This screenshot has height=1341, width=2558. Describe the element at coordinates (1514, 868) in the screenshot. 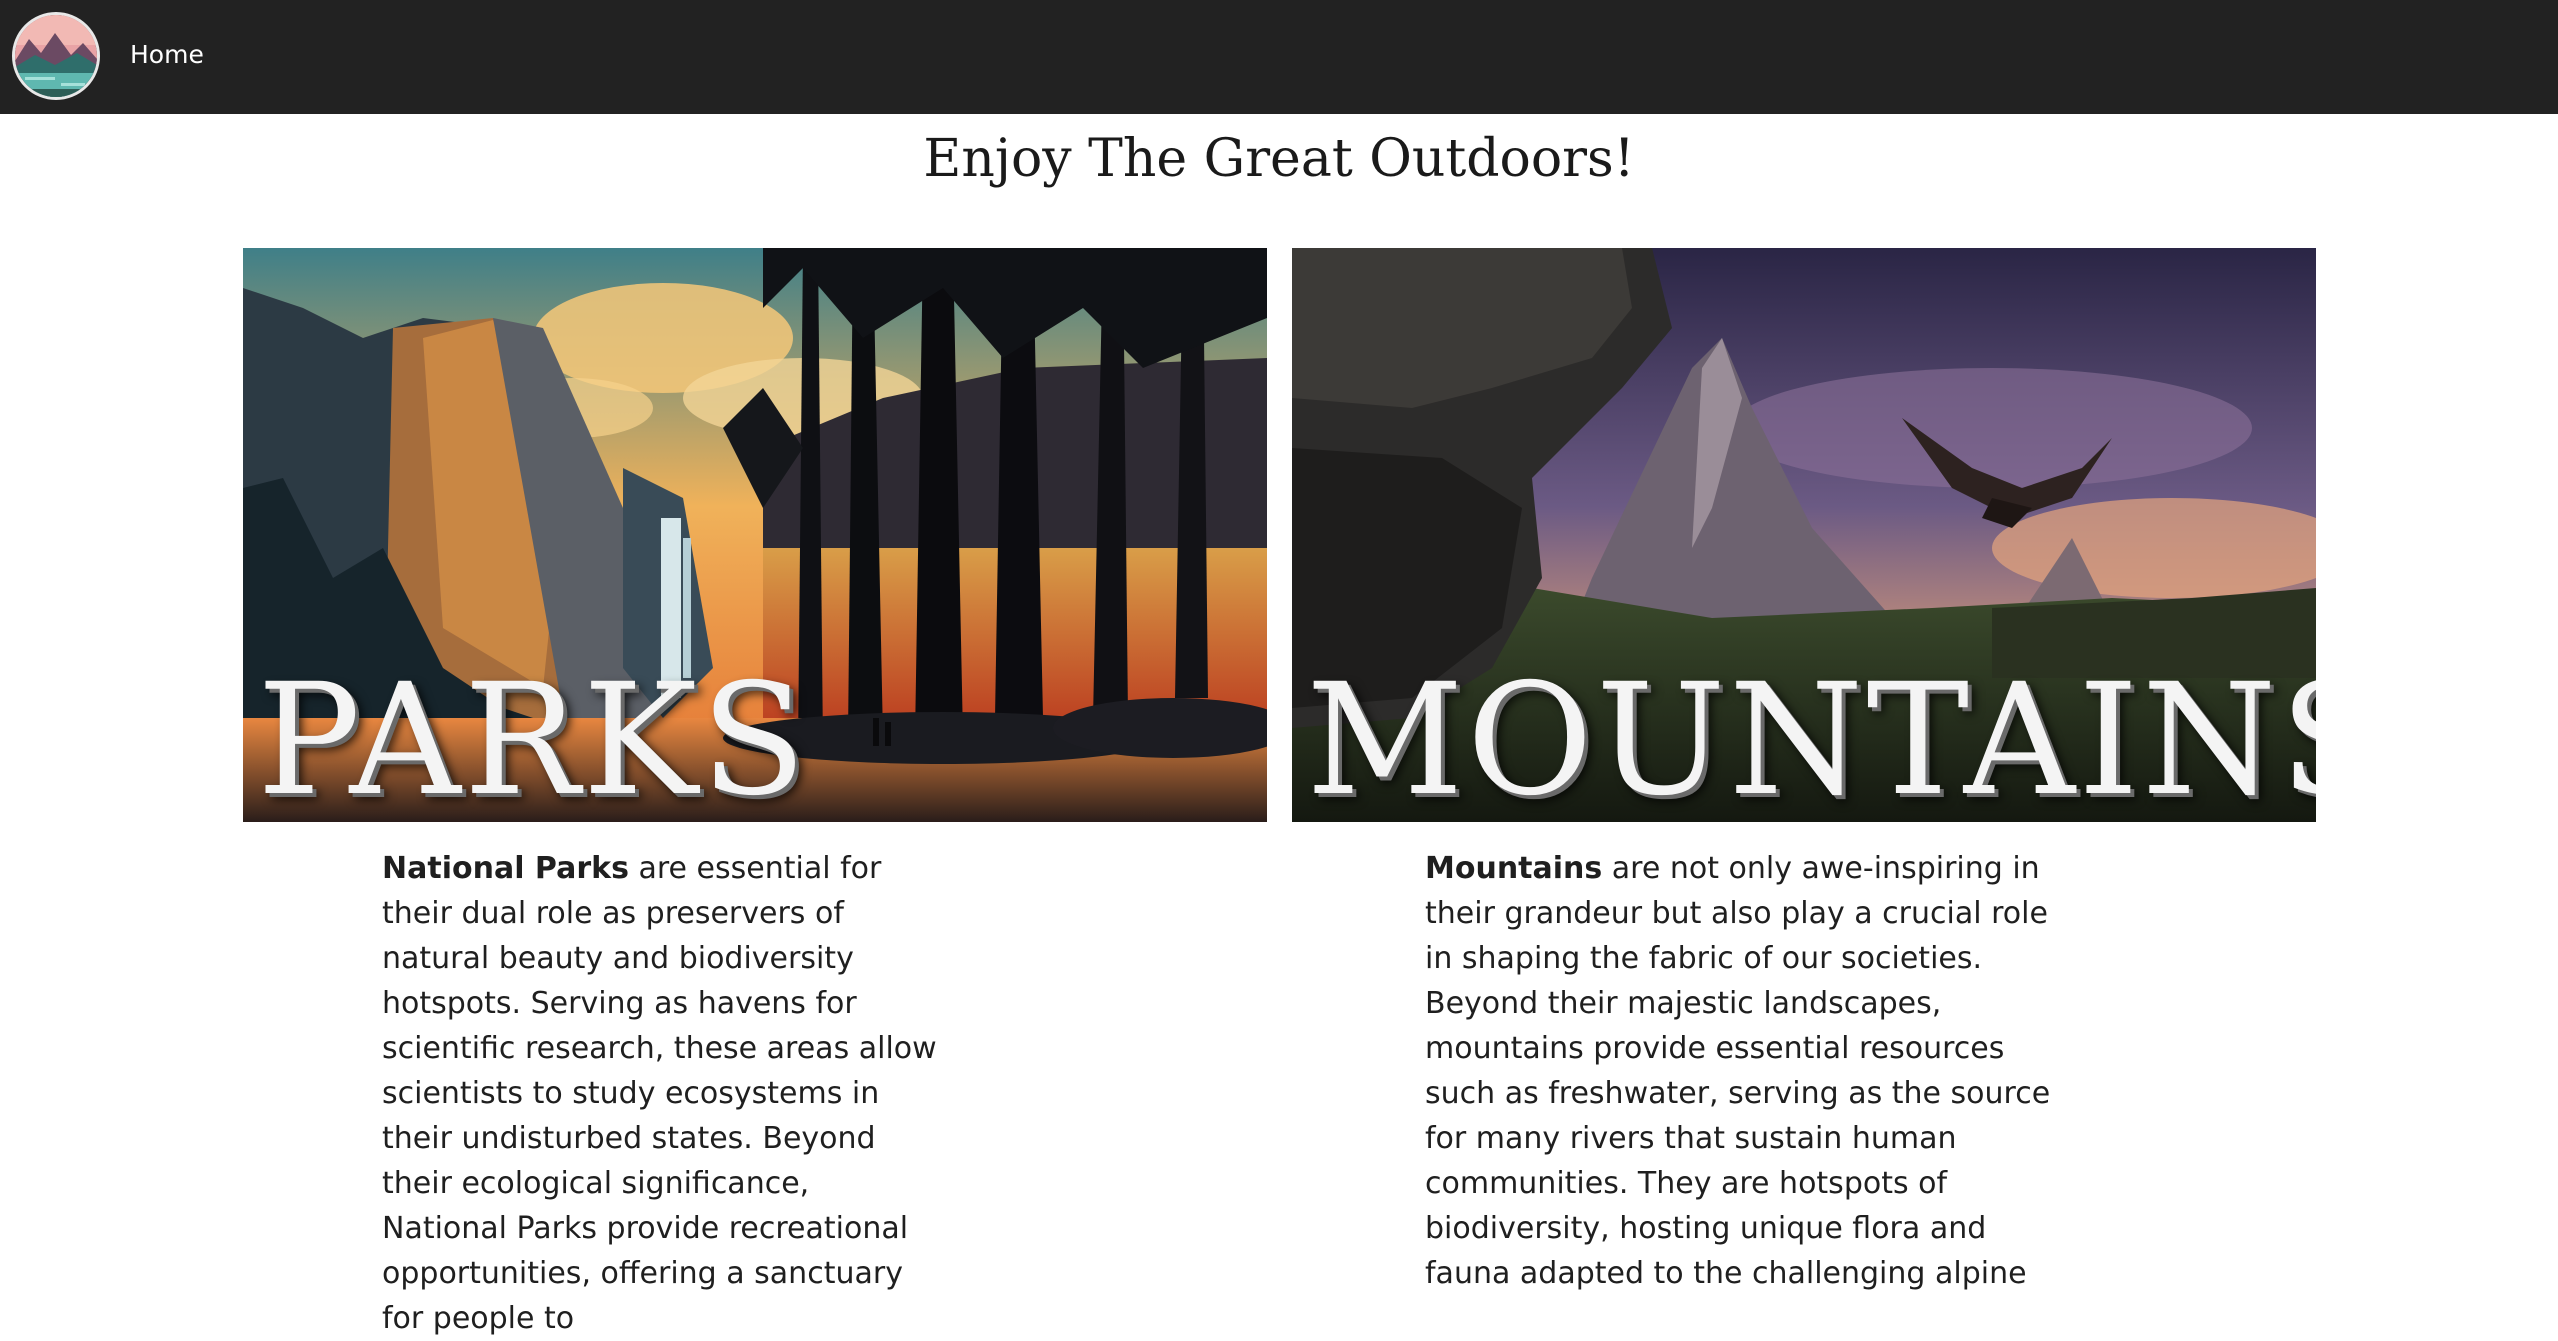

I see `mountains-description-lead: Mountains` at that location.